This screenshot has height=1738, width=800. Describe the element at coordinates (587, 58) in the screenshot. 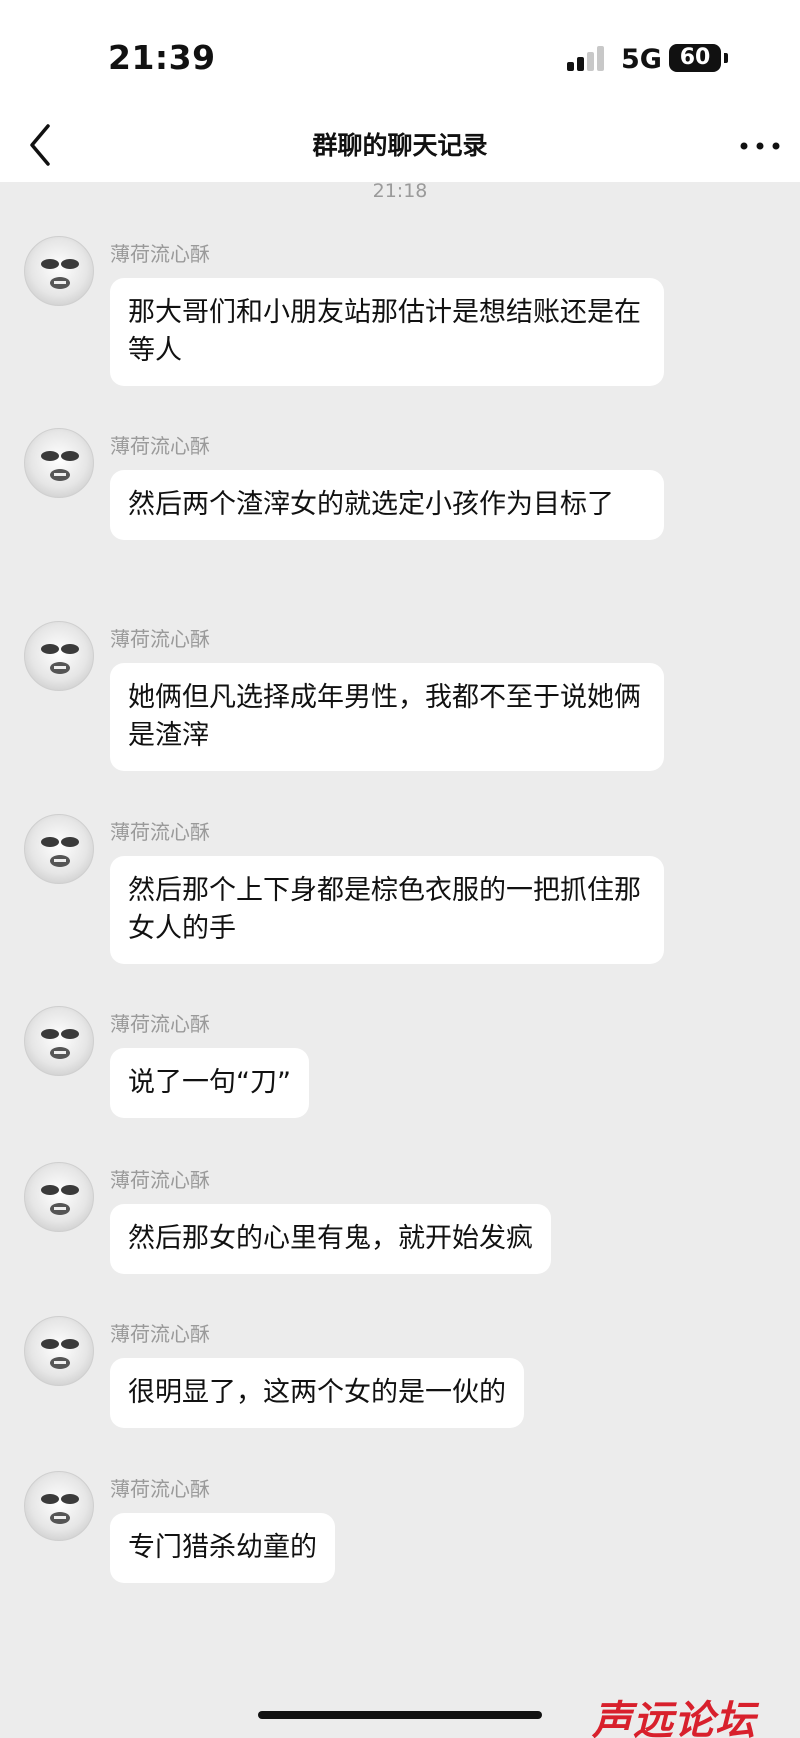

I see `signal-strength-icon` at that location.